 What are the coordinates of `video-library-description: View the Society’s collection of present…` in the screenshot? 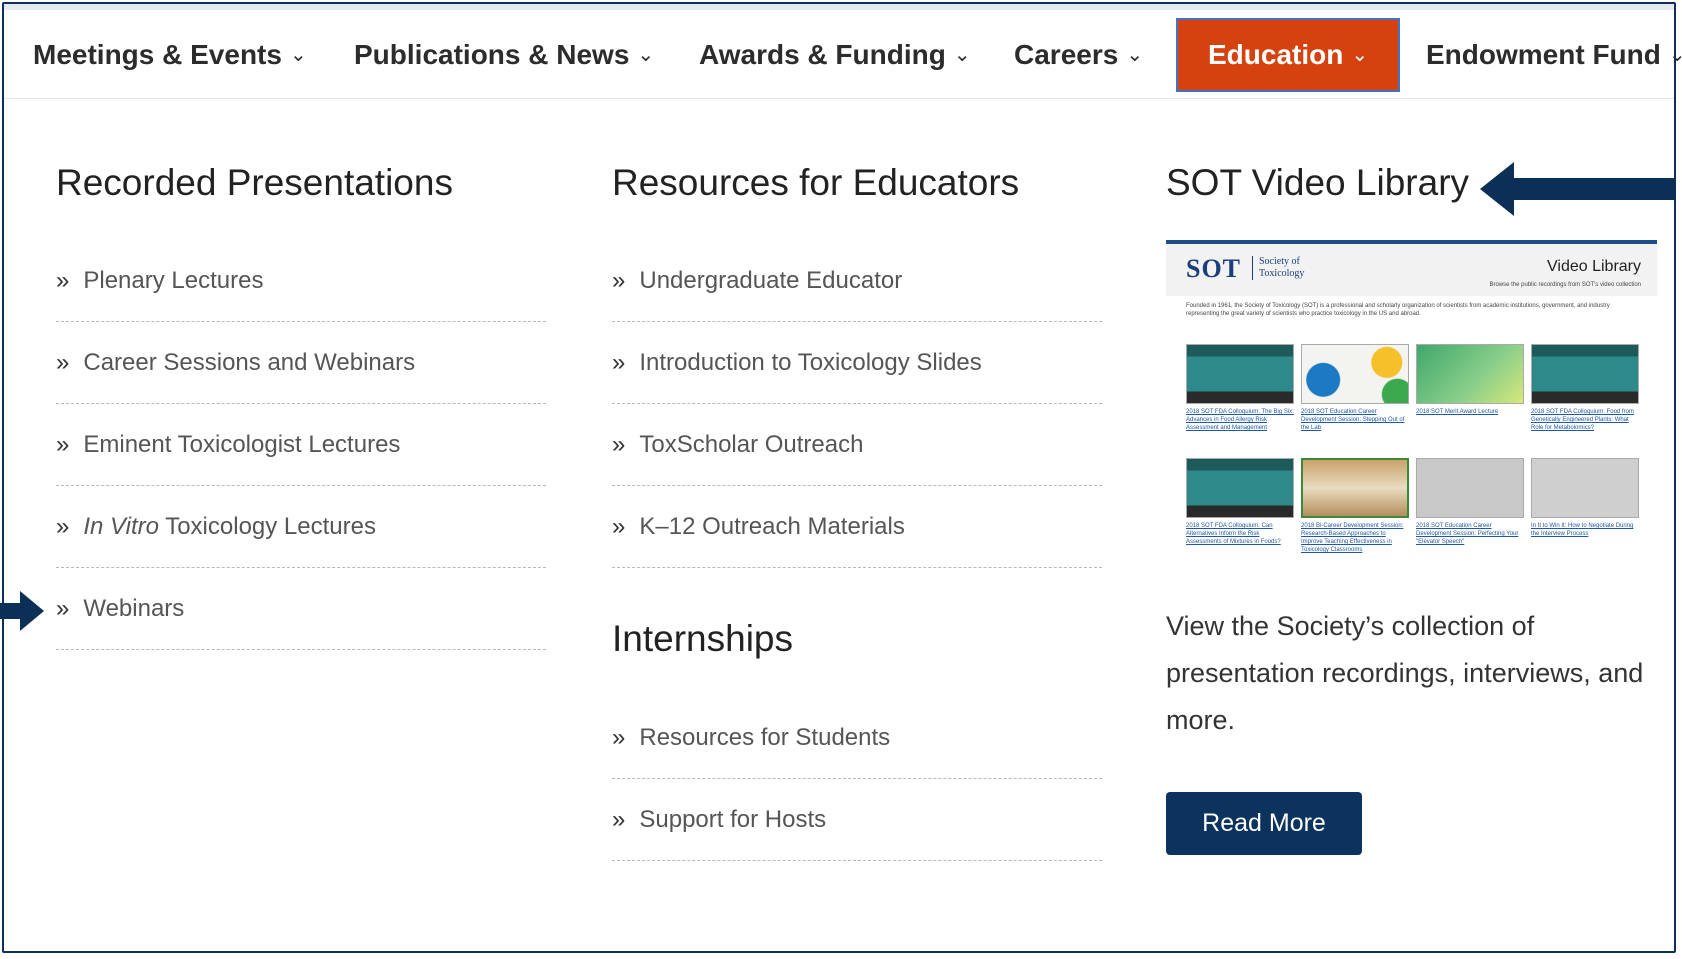 It's located at (1405, 673).